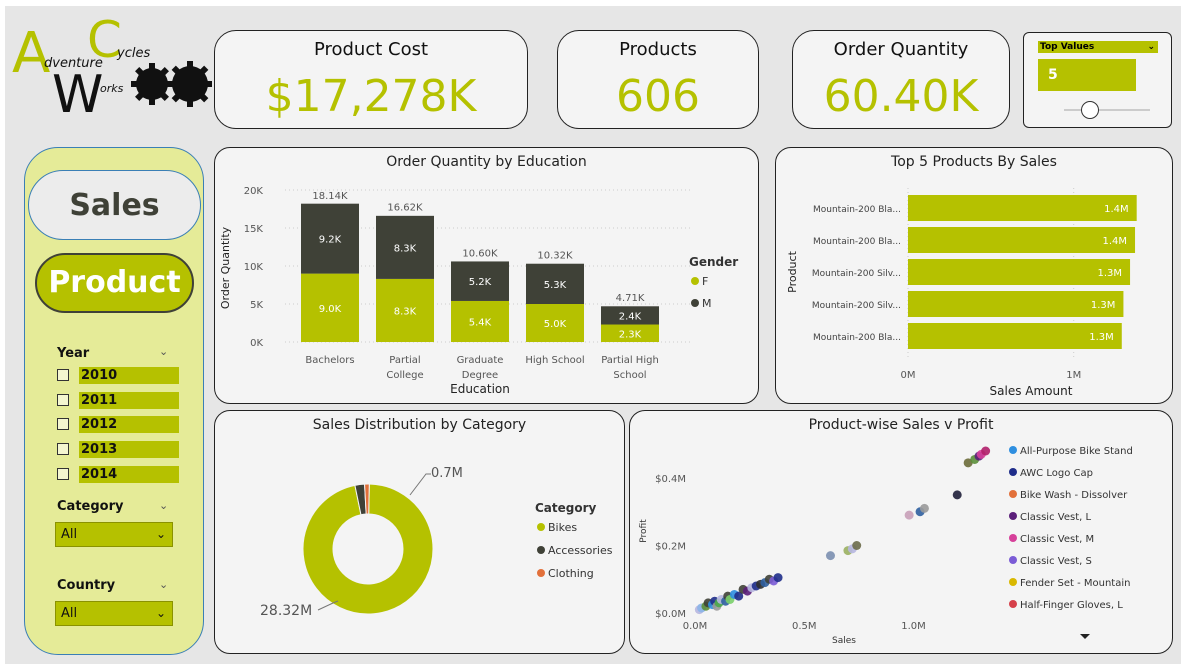 The width and height of the screenshot is (1186, 669). I want to click on x-tick-label: Partial, so click(404, 360).